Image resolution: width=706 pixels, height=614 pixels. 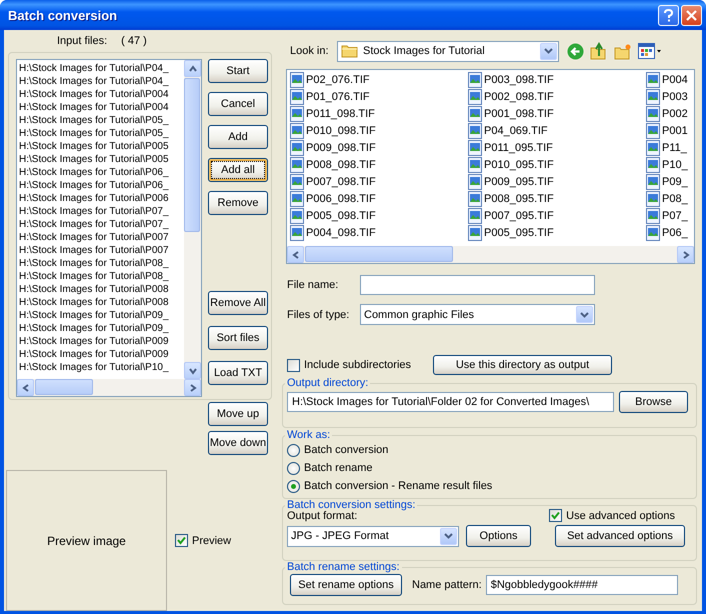 What do you see at coordinates (238, 203) in the screenshot?
I see `remove-button: Remove` at bounding box center [238, 203].